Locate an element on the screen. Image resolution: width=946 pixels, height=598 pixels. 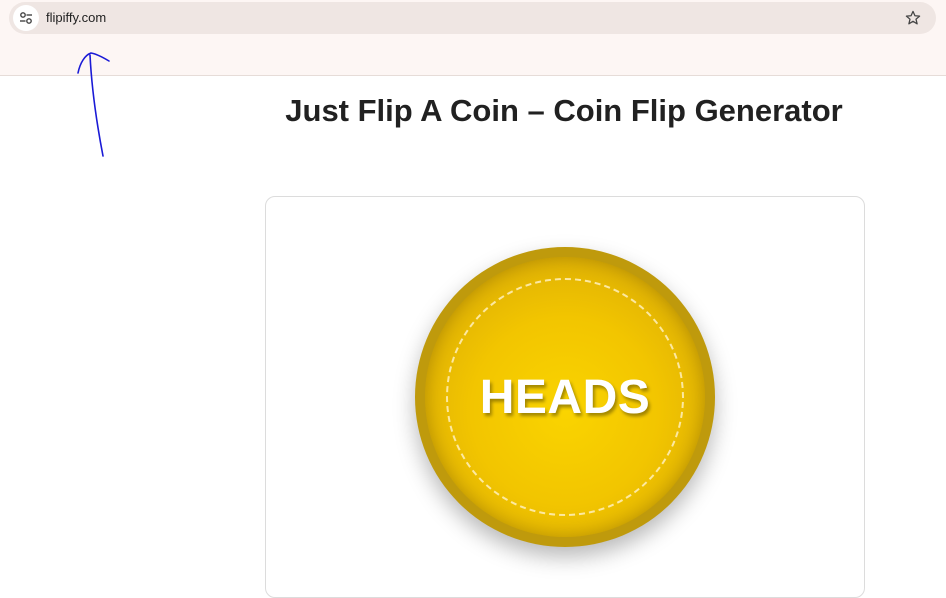
tune-icon is located at coordinates (26, 18).